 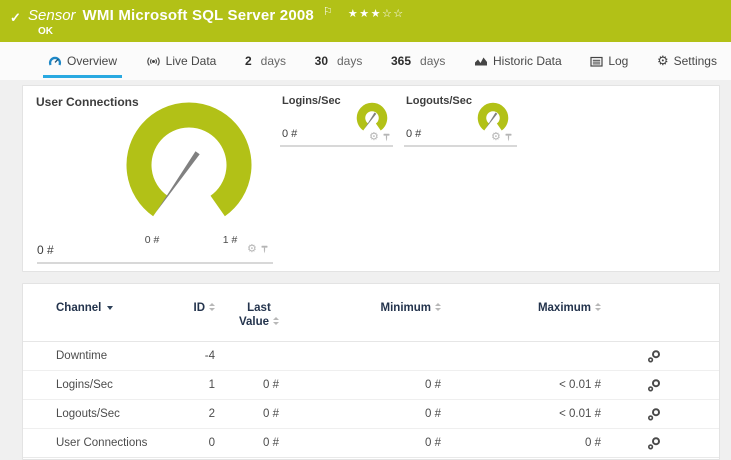 I want to click on gauge-arc, so click(x=189, y=159).